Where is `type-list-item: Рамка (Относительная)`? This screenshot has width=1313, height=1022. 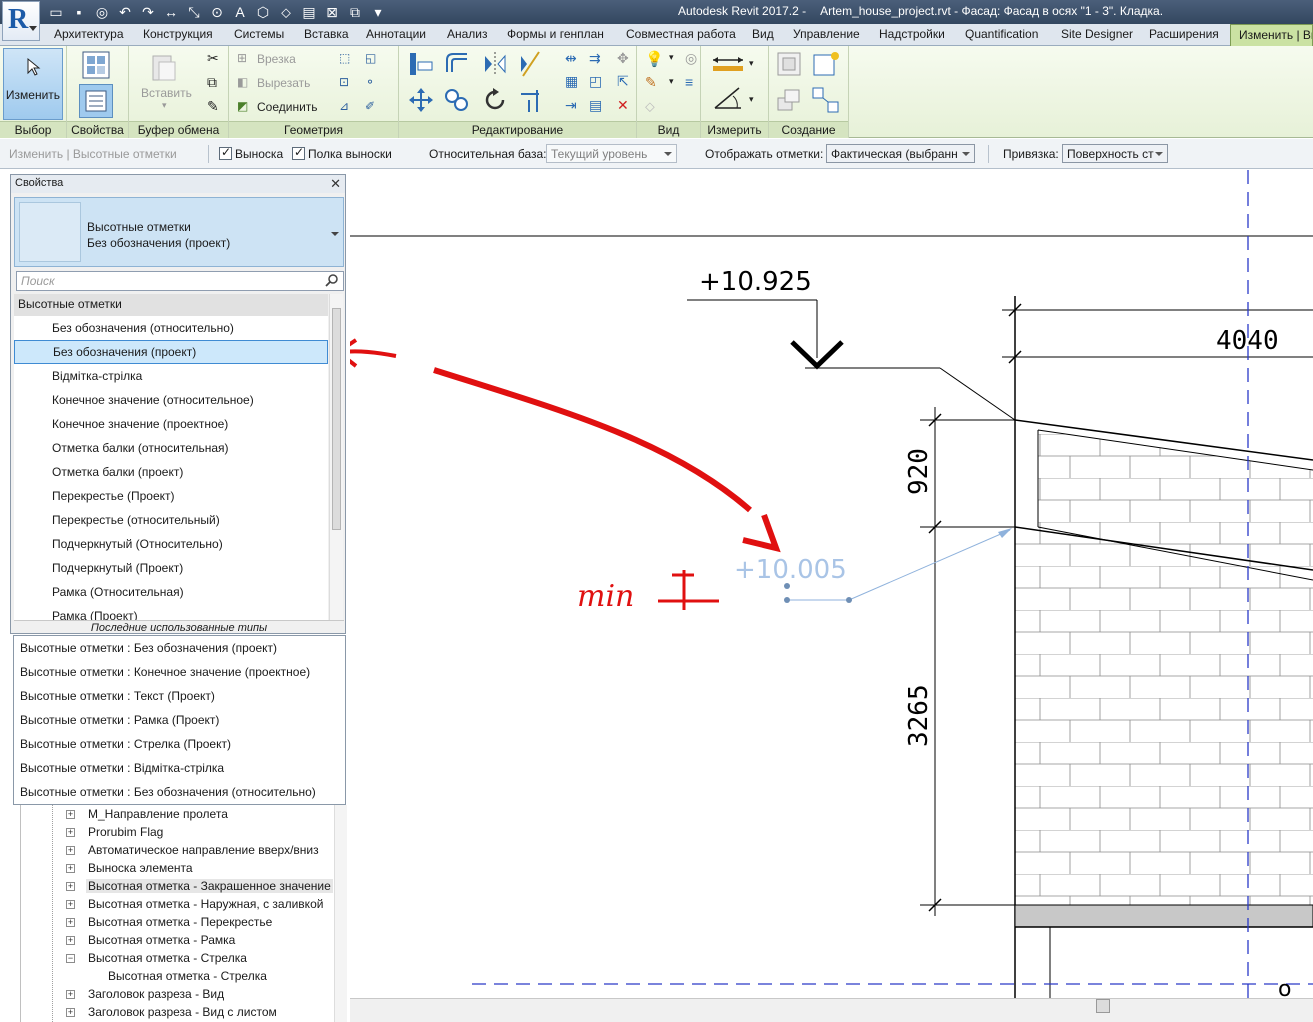
type-list-item: Рамка (Относительная) is located at coordinates (171, 592).